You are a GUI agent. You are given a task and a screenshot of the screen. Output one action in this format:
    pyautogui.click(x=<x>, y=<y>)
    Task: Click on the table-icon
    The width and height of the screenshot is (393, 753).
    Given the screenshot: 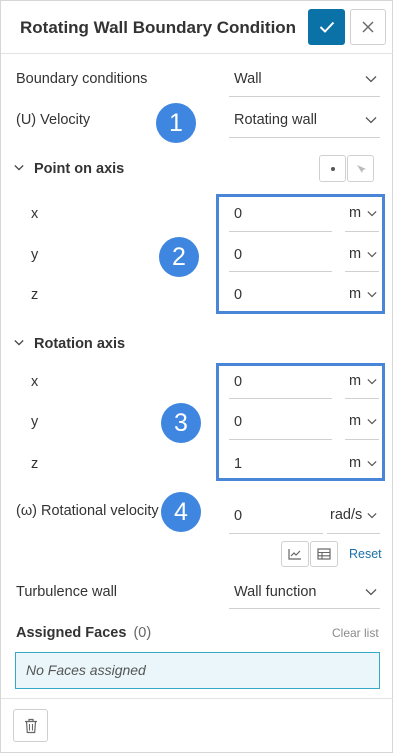 What is the action you would take?
    pyautogui.click(x=324, y=554)
    